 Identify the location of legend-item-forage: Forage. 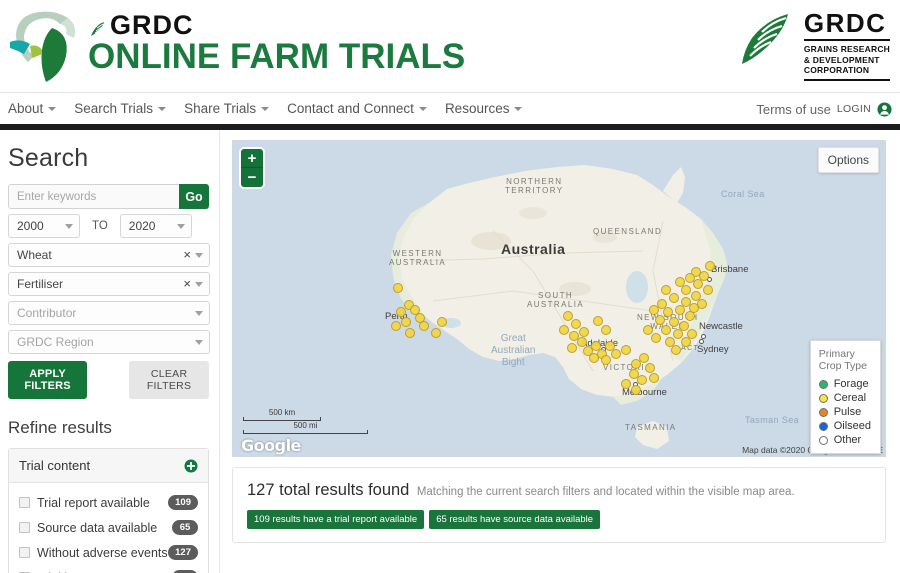
(844, 384).